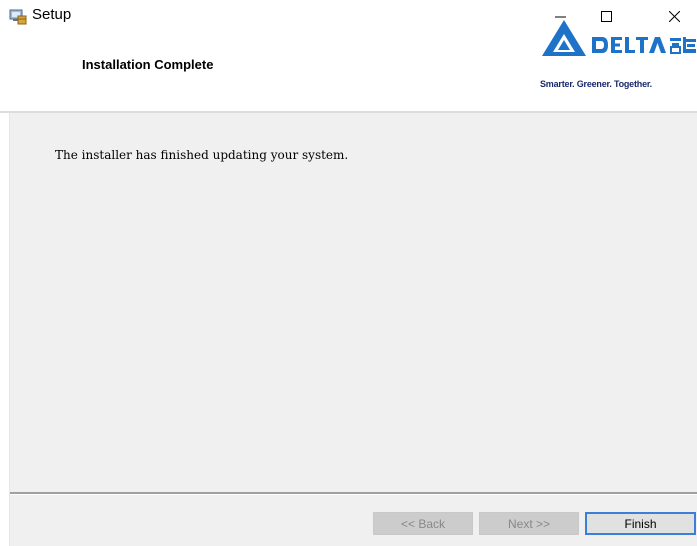 This screenshot has width=697, height=546. What do you see at coordinates (529, 523) in the screenshot?
I see `next-button: Next >>` at bounding box center [529, 523].